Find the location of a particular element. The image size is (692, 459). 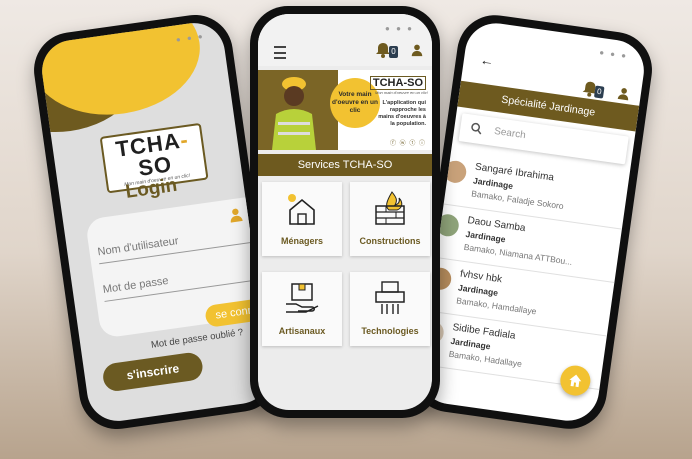

bell-icon is located at coordinates (383, 50).